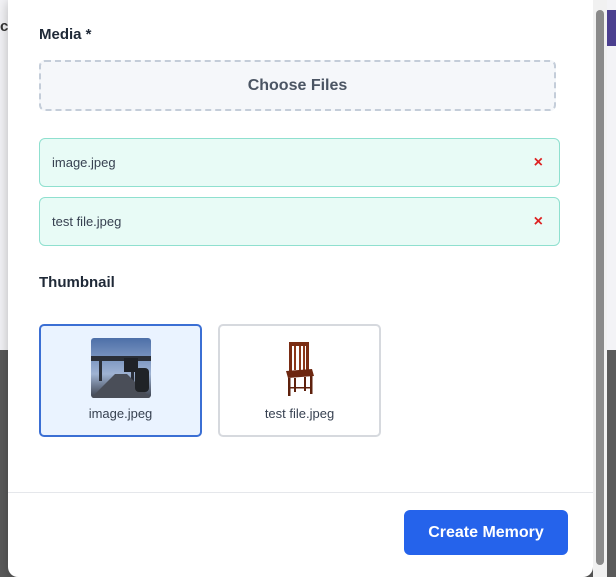 This screenshot has height=577, width=616. What do you see at coordinates (120, 413) in the screenshot?
I see `thumbnail-caption: image.jpeg` at bounding box center [120, 413].